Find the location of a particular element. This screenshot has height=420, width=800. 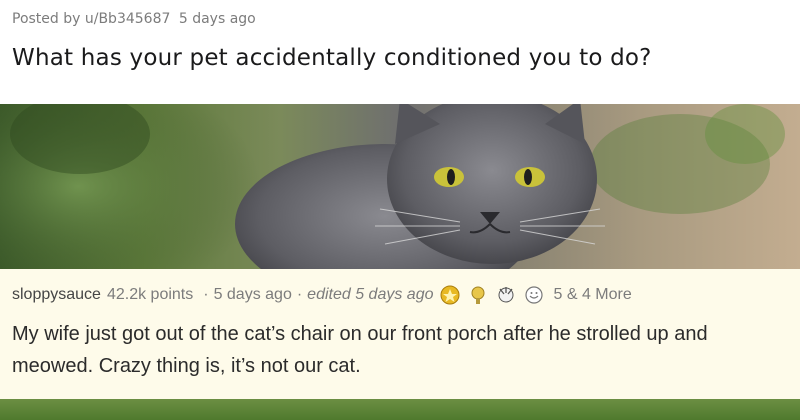

award-count: 5 & 4 More is located at coordinates (593, 295).